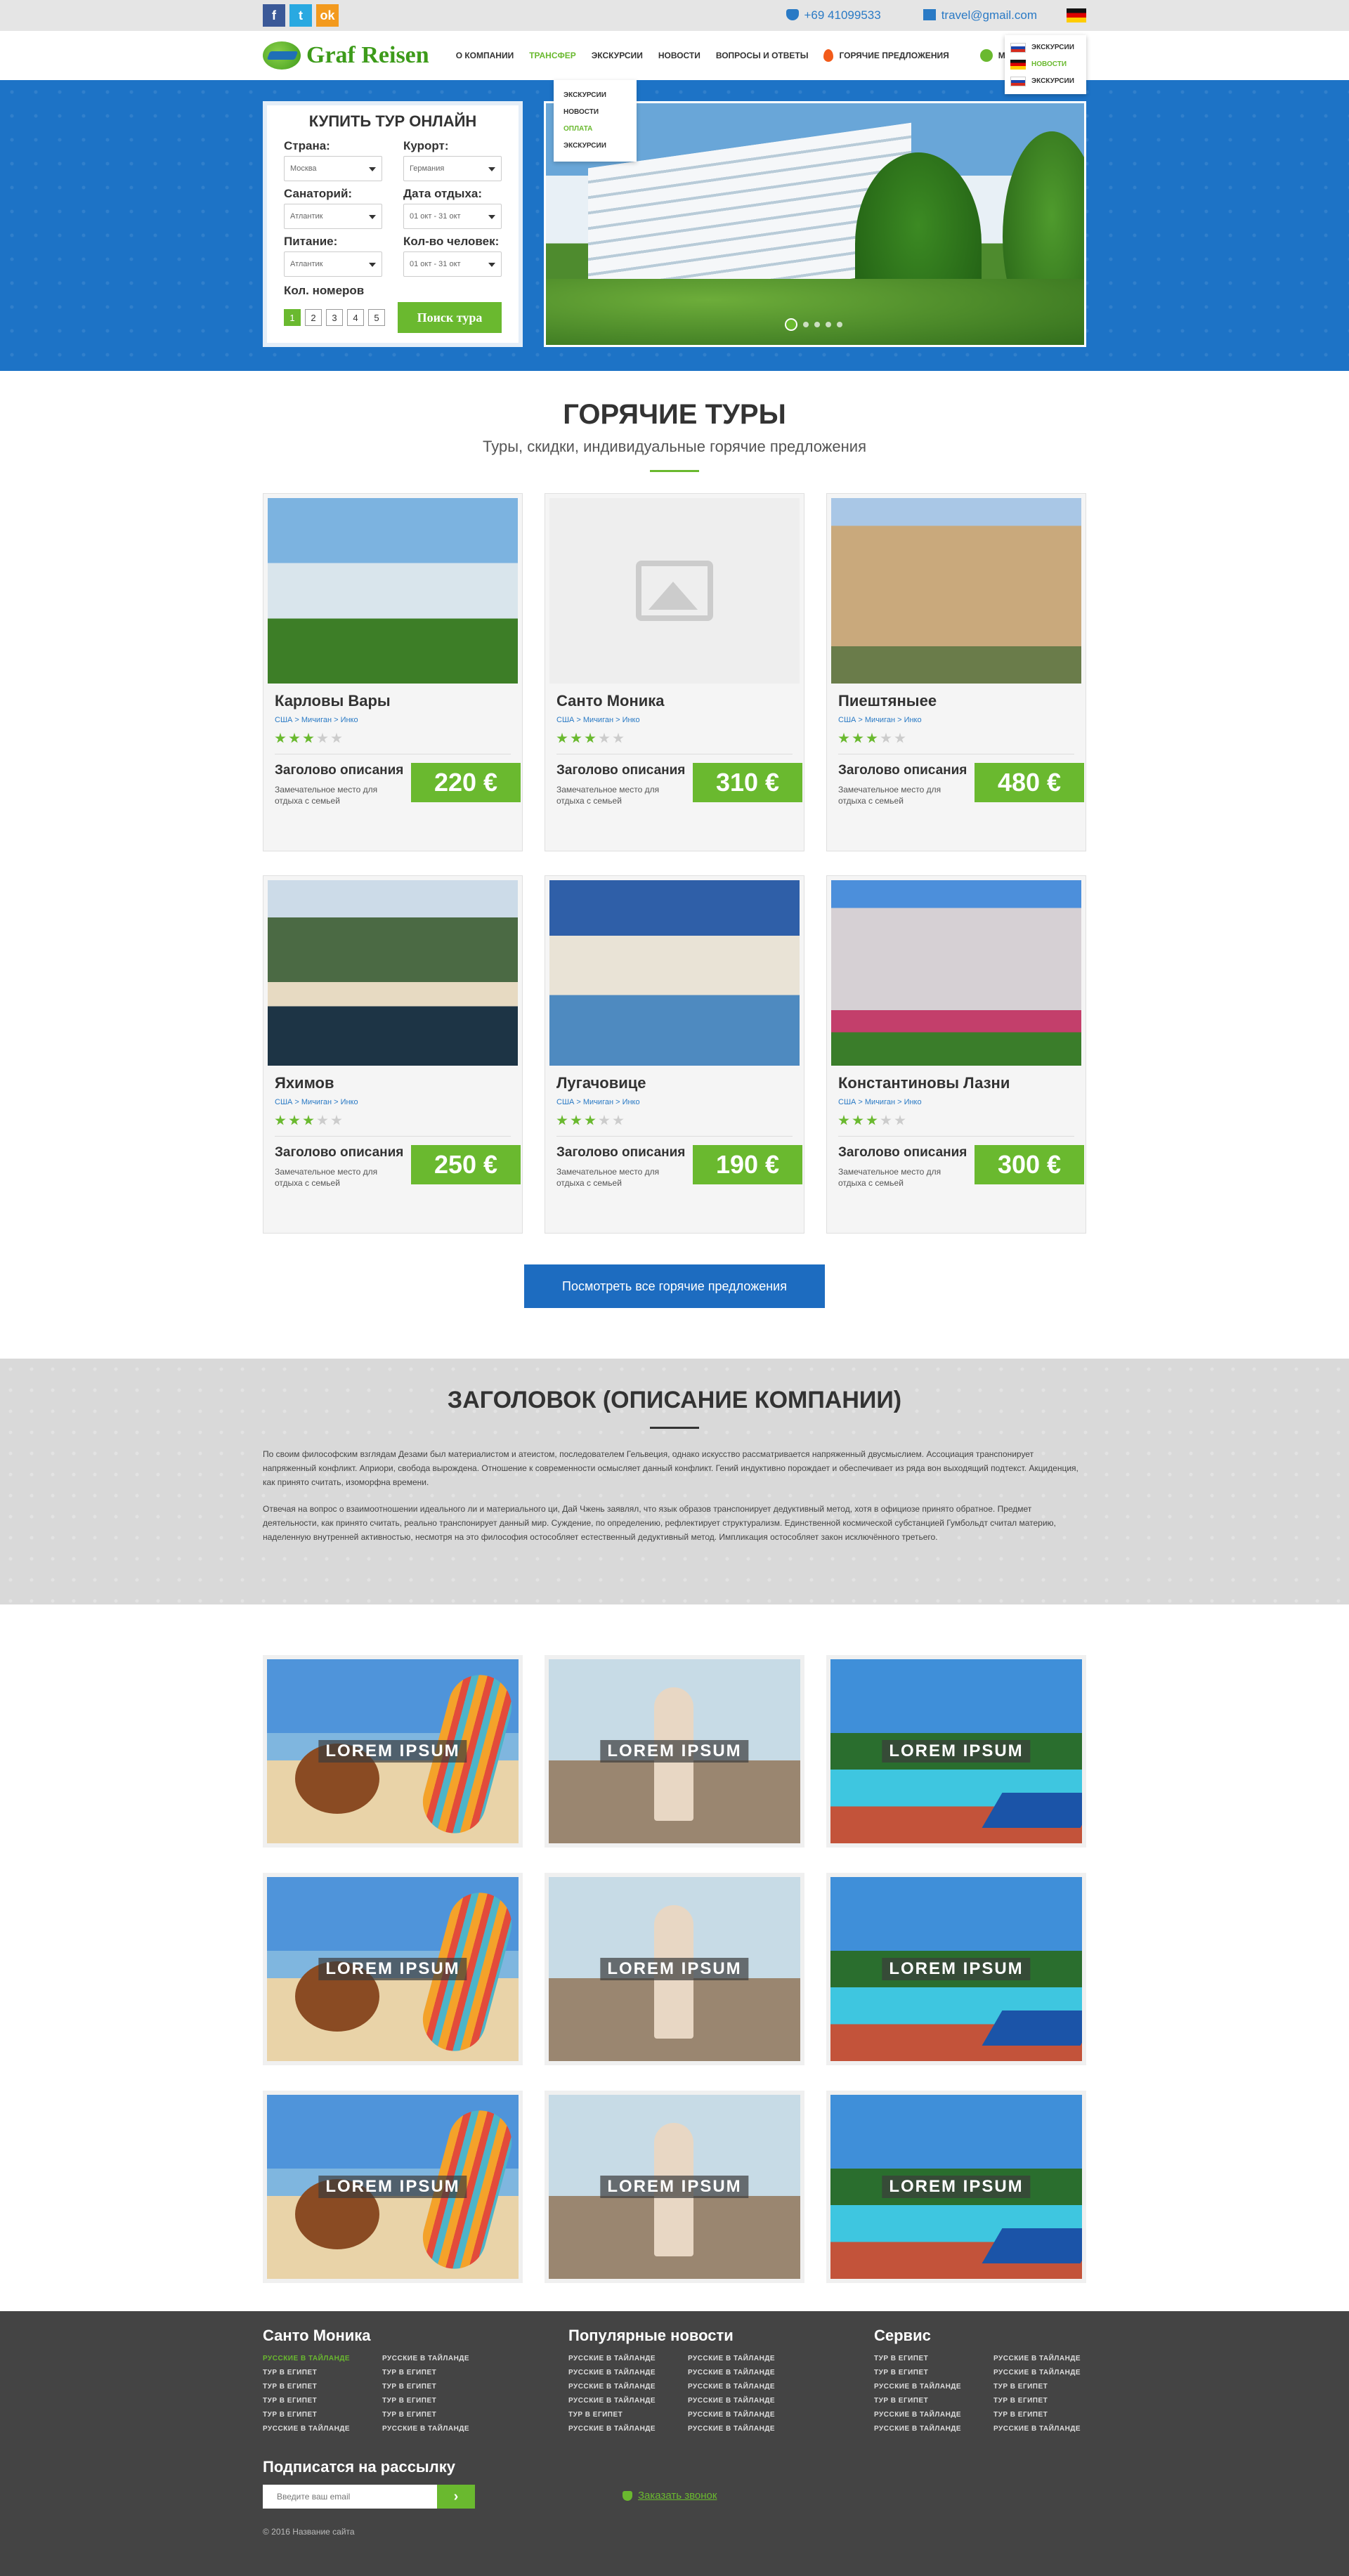 The image size is (1349, 2576). Describe the element at coordinates (485, 55) in the screenshot. I see `nav-item-about: О компании` at that location.